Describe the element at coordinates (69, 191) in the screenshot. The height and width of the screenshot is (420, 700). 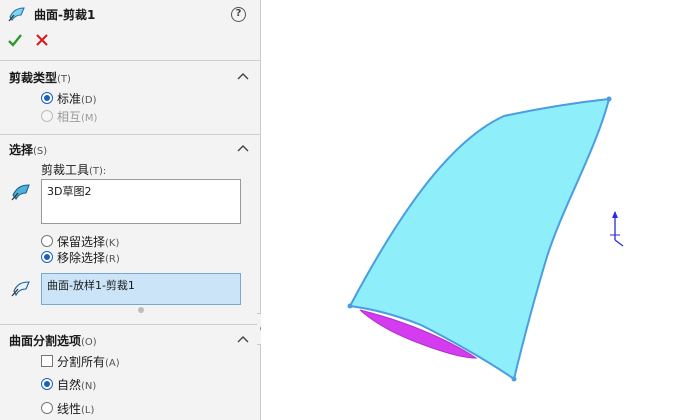
I see `trim-tool-value: 3D草图2` at that location.